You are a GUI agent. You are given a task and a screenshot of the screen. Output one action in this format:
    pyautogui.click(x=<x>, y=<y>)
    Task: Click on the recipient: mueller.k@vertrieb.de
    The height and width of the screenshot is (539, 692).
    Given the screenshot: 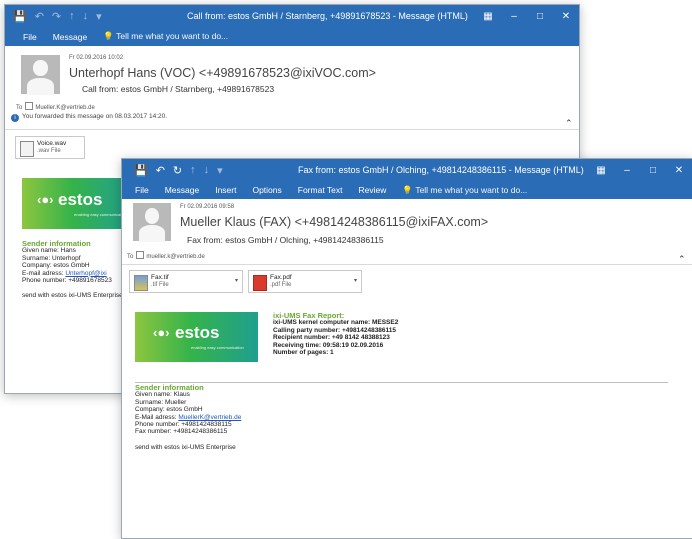 What is the action you would take?
    pyautogui.click(x=175, y=257)
    